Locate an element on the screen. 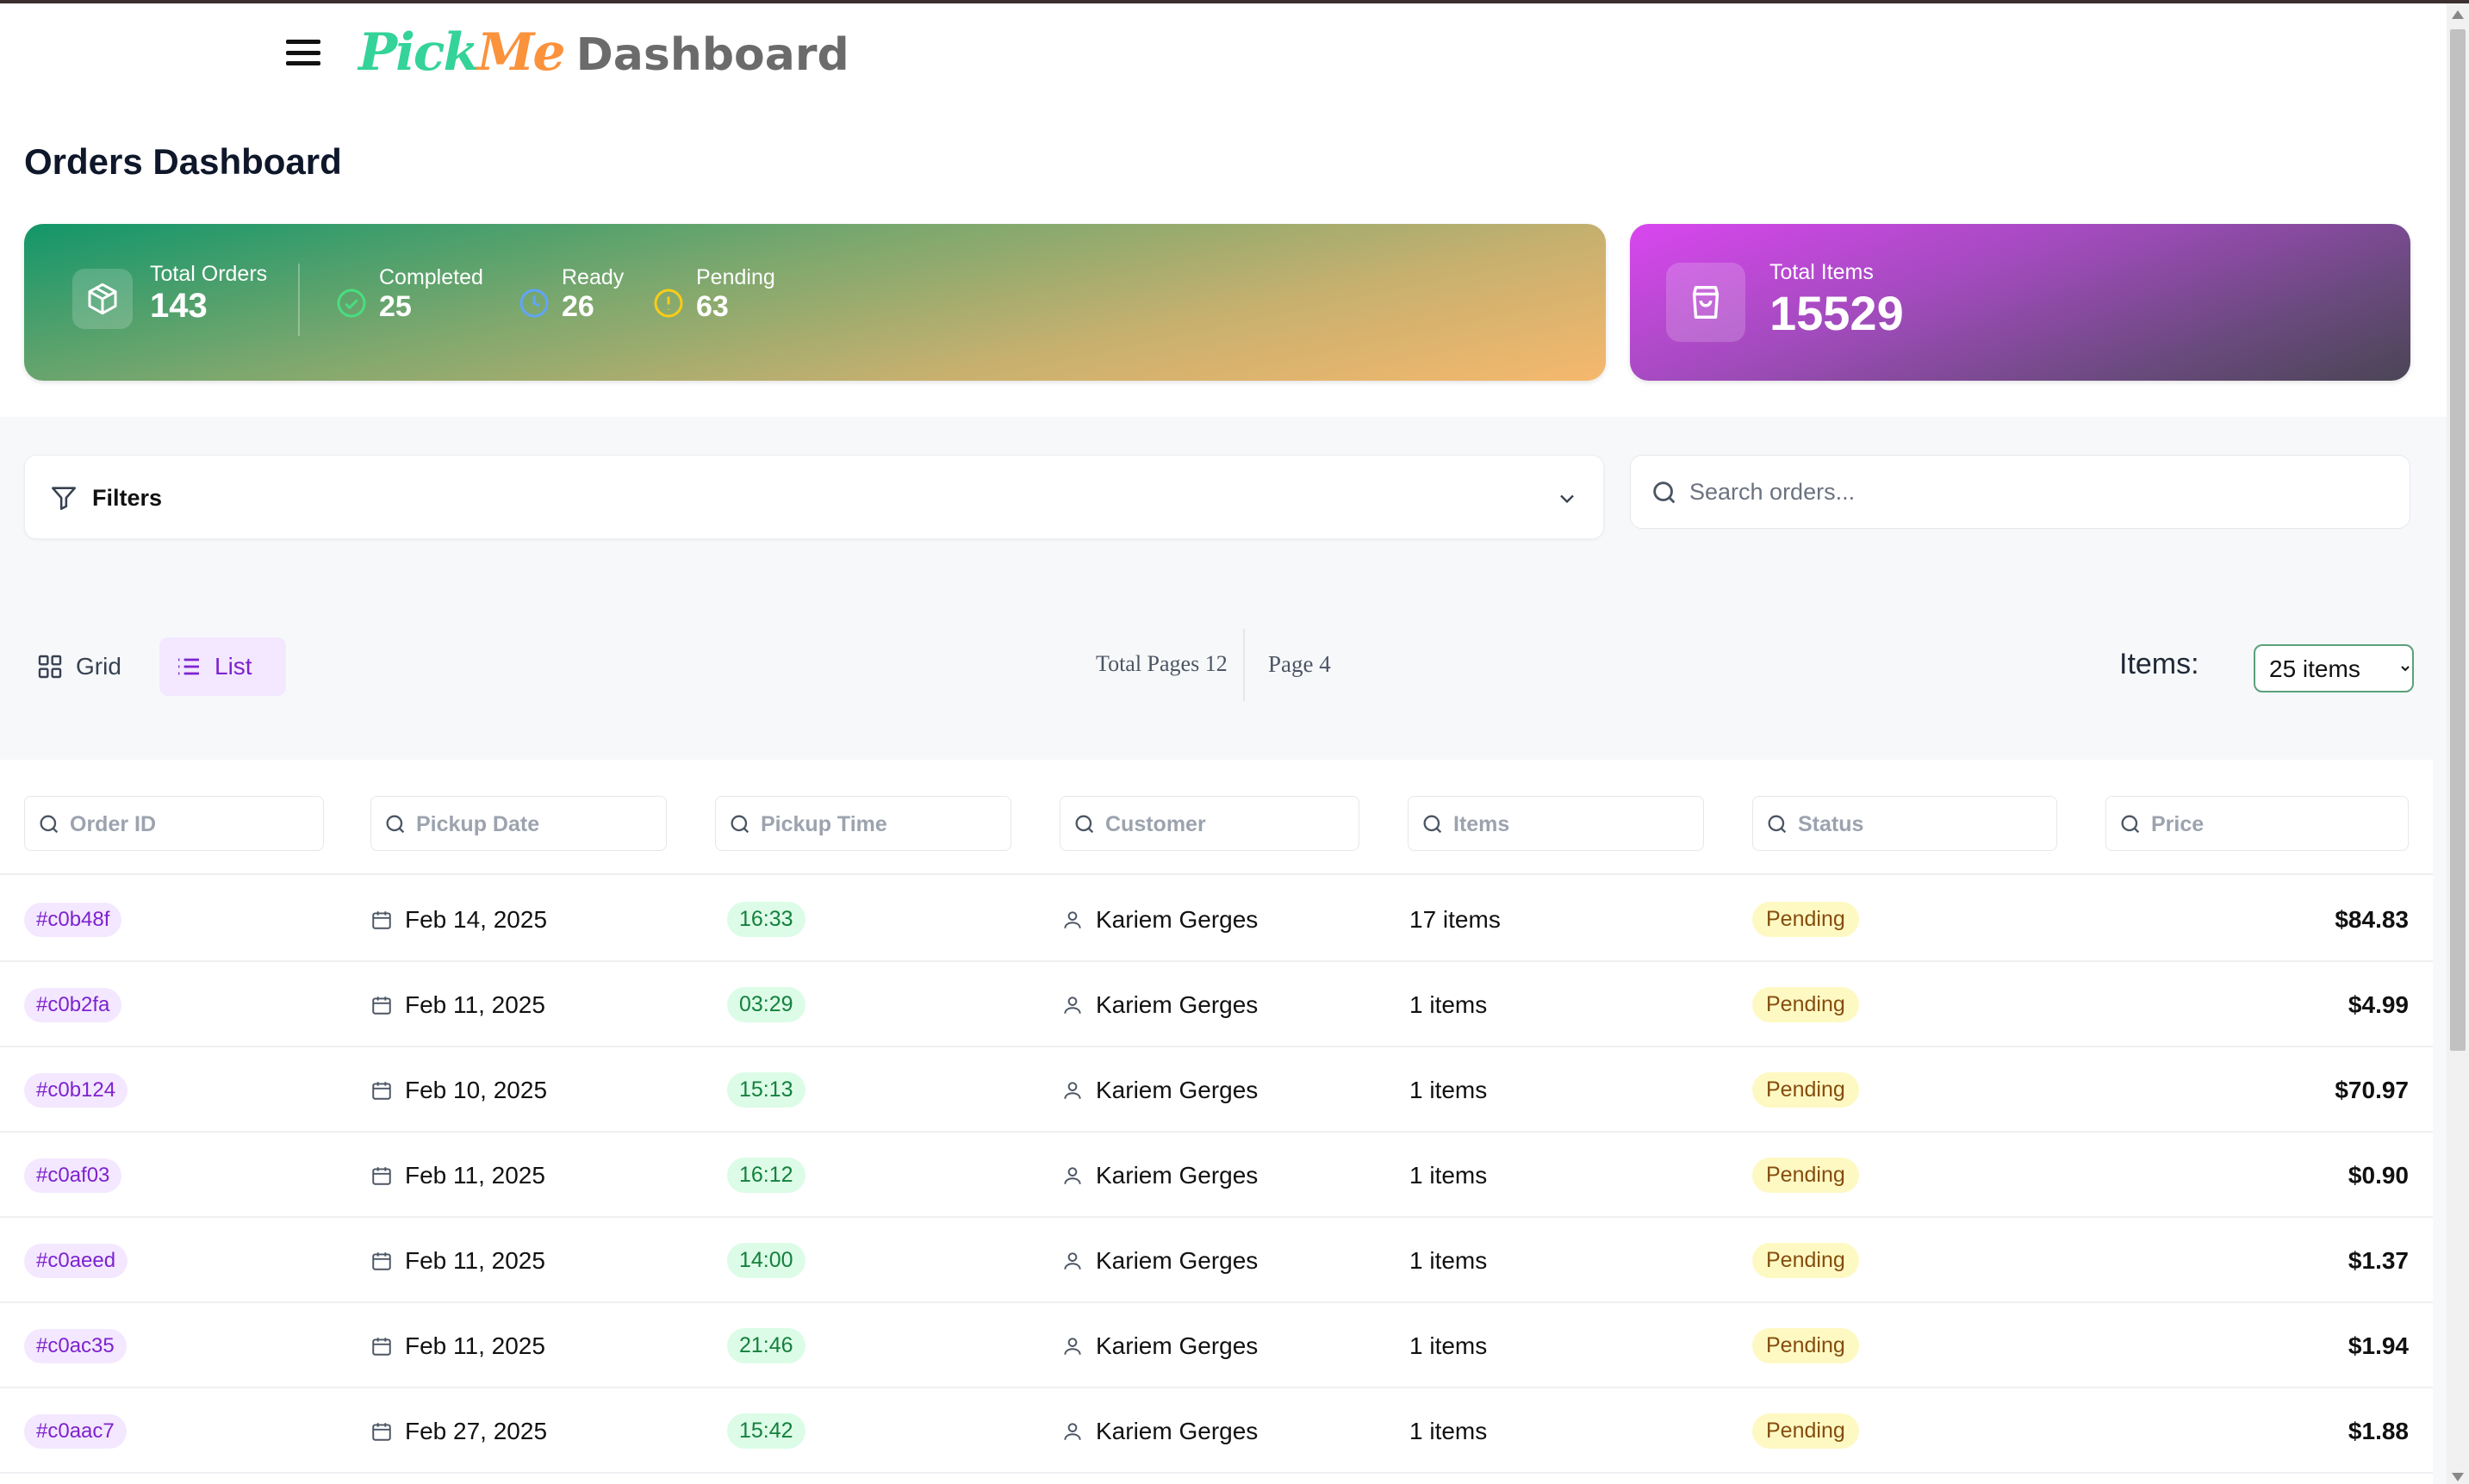  customer-filter-input is located at coordinates (1228, 824).